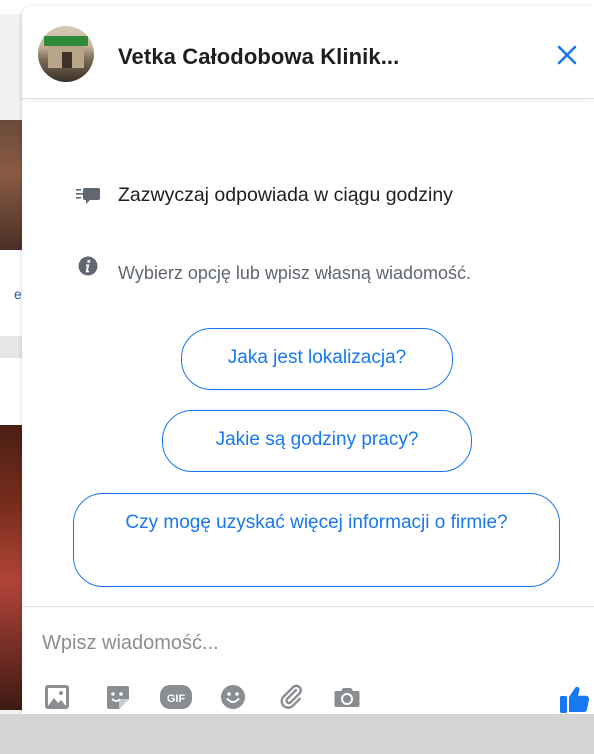  I want to click on response-time-text: Zazwyczaj odpowiada w ciągu godziny, so click(285, 195).